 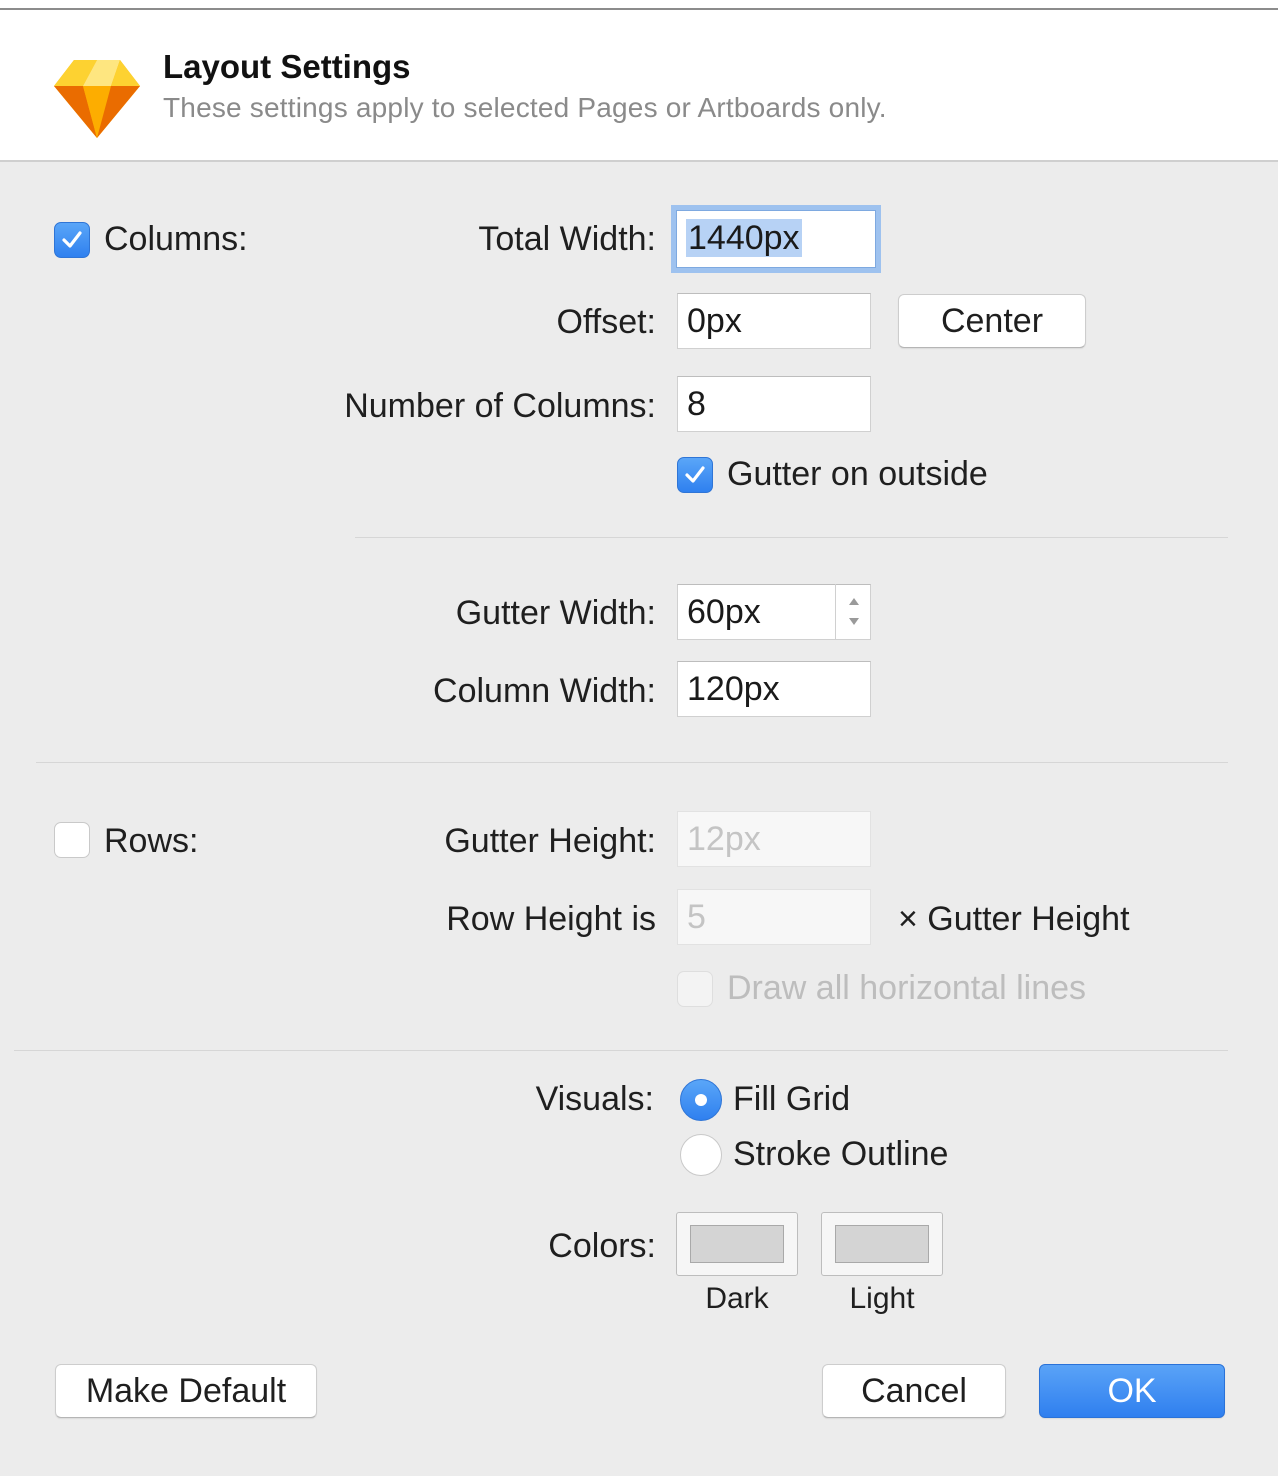 What do you see at coordinates (992, 321) in the screenshot?
I see `center-button: Center` at bounding box center [992, 321].